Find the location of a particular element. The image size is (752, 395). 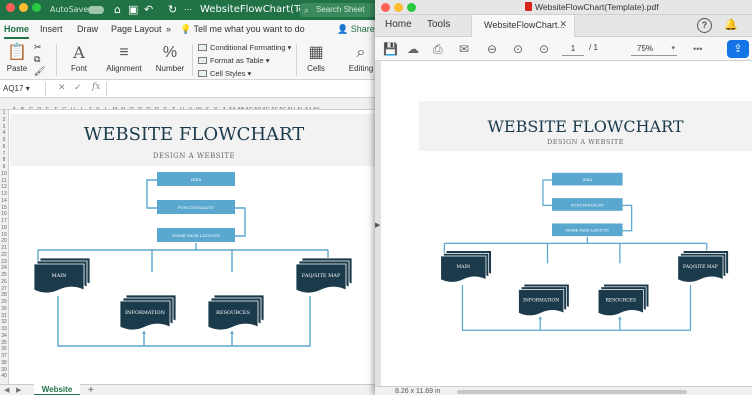

row-header: 28 is located at coordinates (4, 295).